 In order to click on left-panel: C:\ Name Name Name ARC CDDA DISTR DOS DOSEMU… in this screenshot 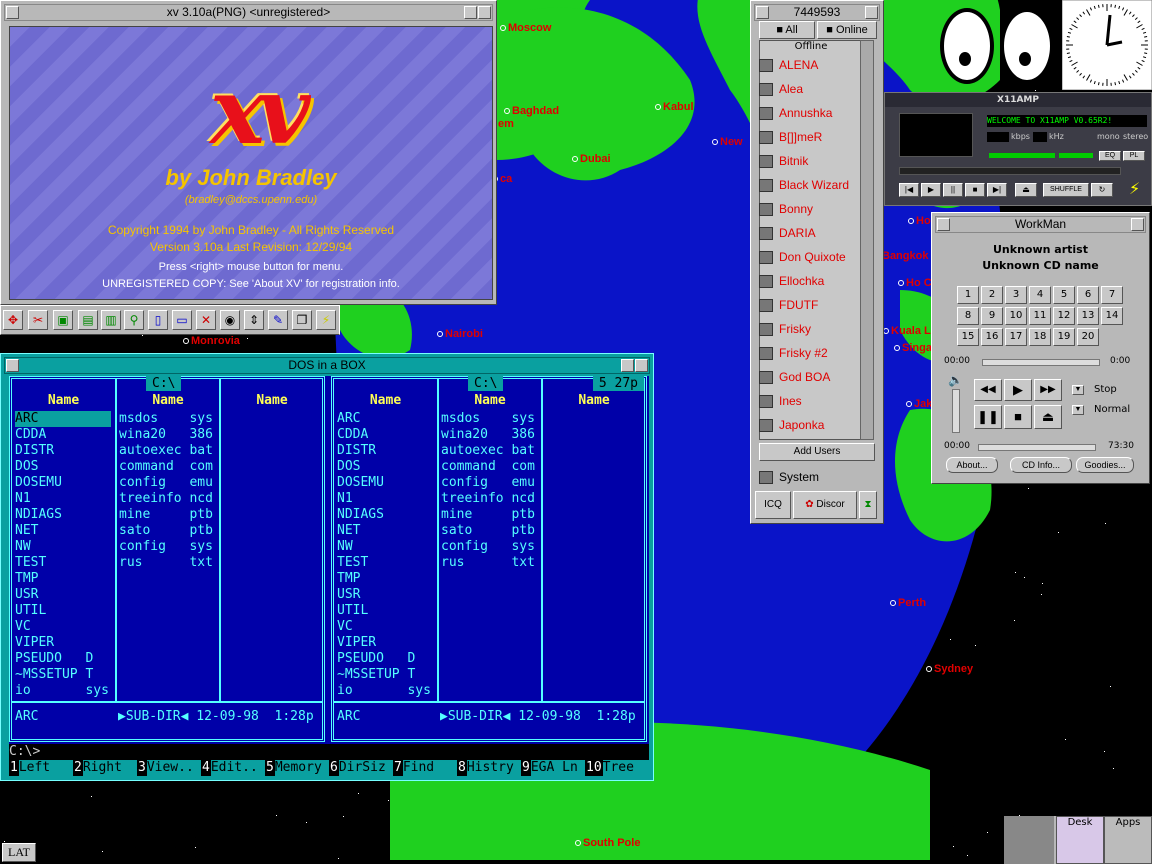, I will do `click(167, 559)`.